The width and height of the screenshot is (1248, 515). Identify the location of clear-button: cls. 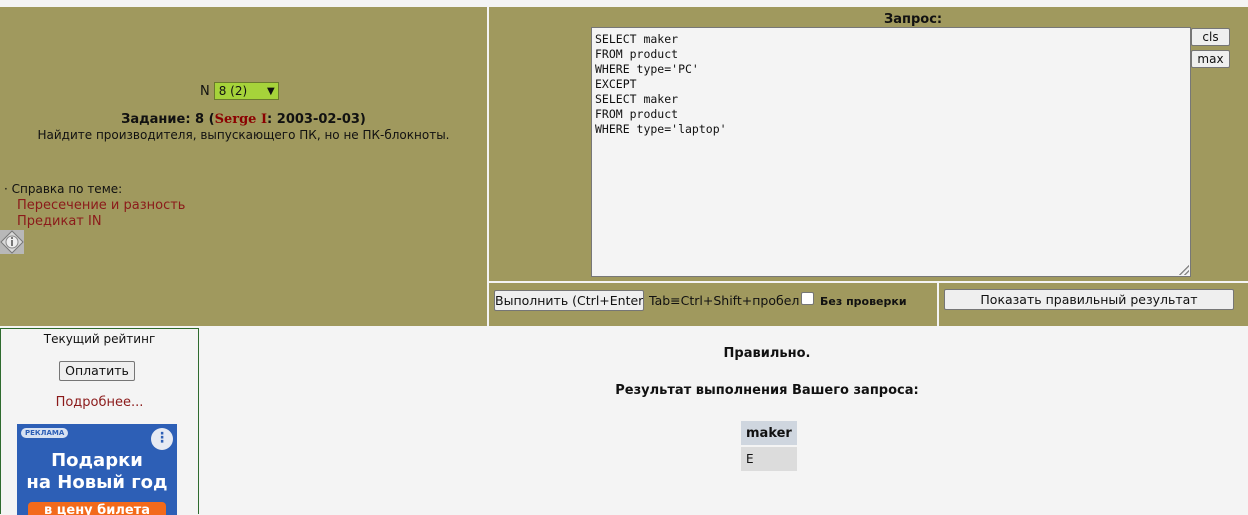
(1210, 37).